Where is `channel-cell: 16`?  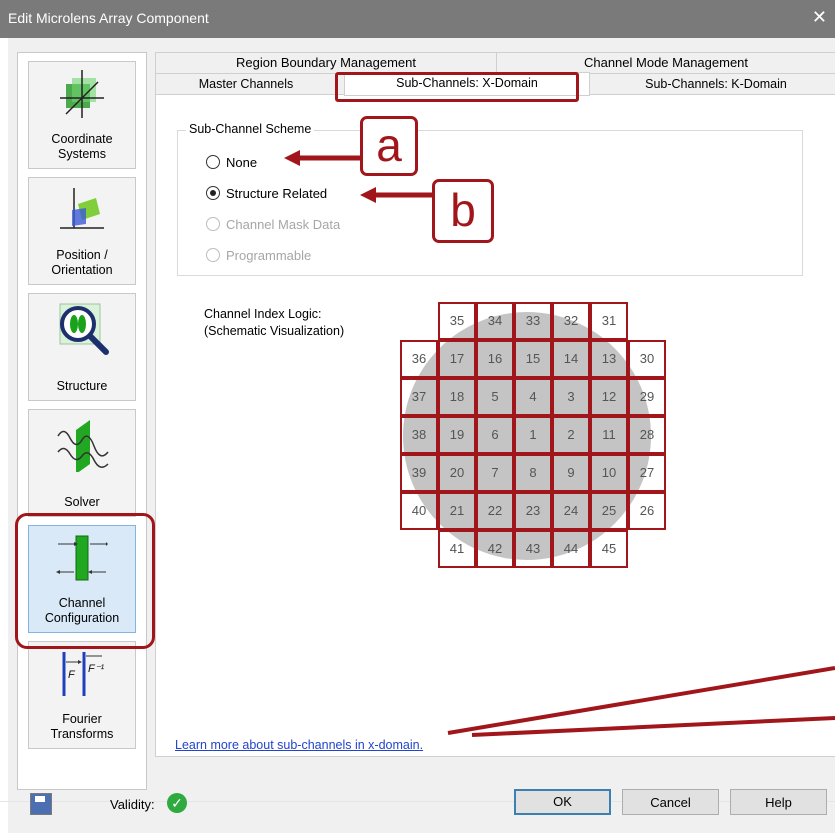
channel-cell: 16 is located at coordinates (495, 359).